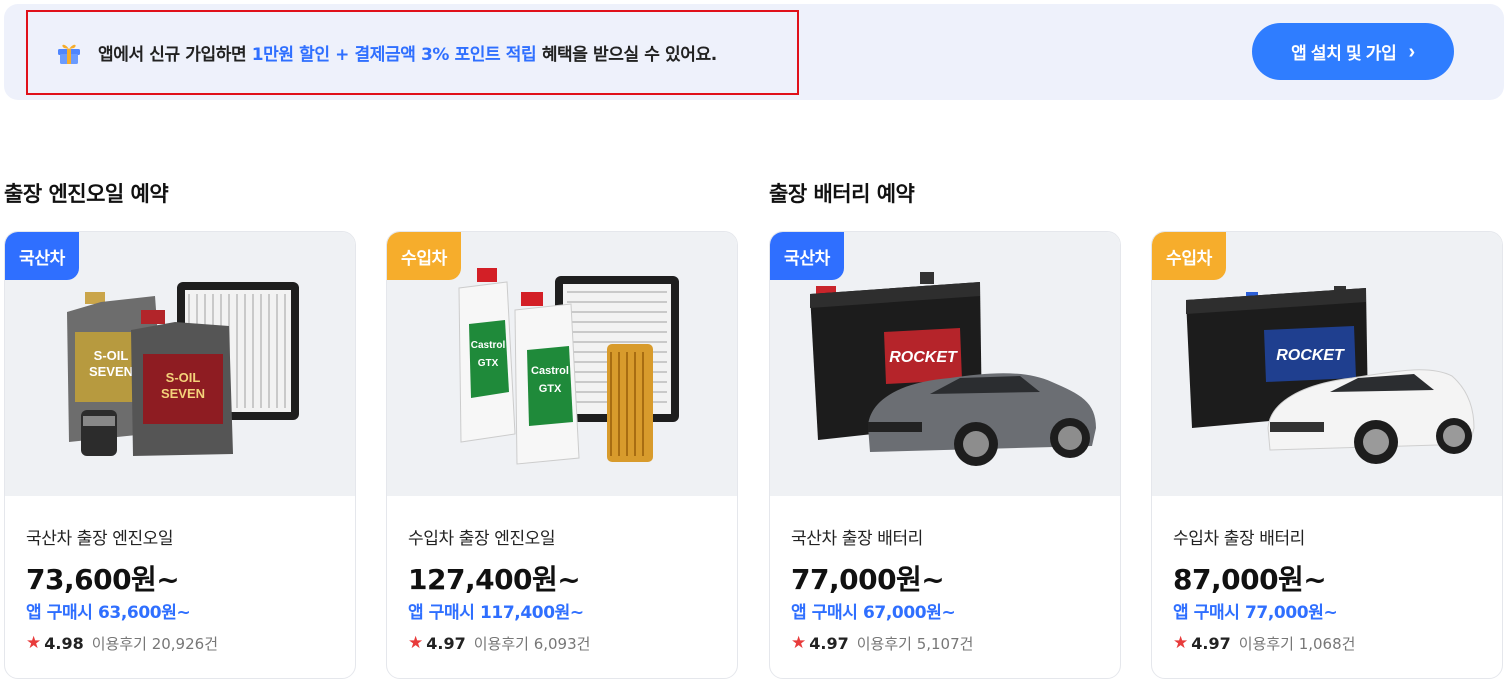 The image size is (1506, 685). I want to click on product-price: 77,000원~, so click(868, 579).